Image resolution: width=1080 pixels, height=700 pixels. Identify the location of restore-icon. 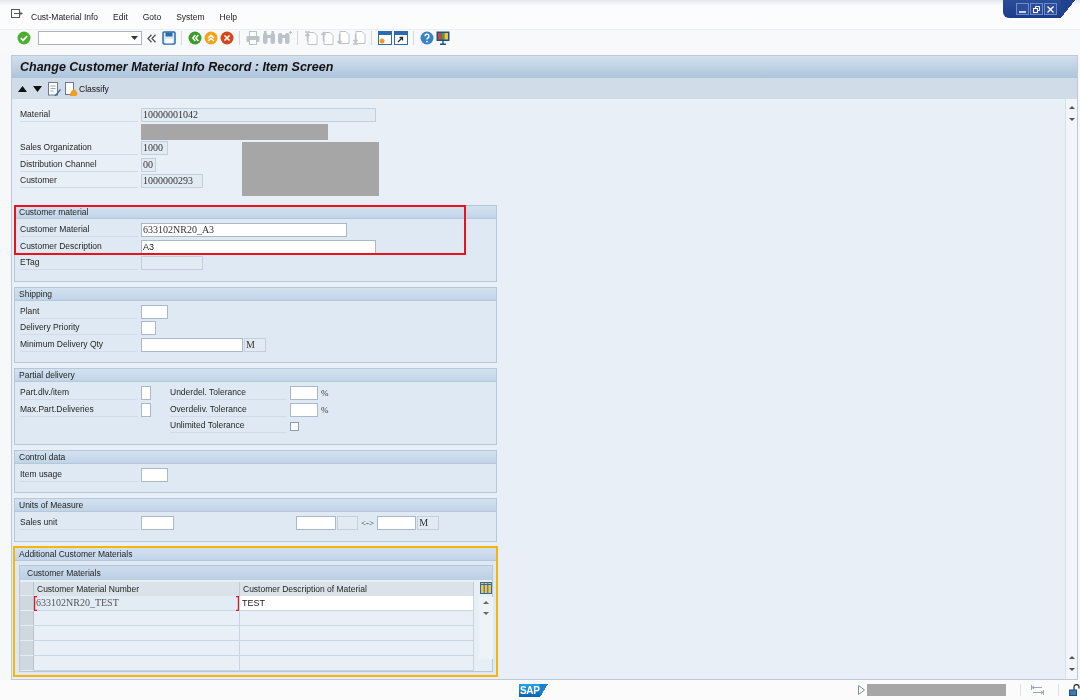
(1036, 9).